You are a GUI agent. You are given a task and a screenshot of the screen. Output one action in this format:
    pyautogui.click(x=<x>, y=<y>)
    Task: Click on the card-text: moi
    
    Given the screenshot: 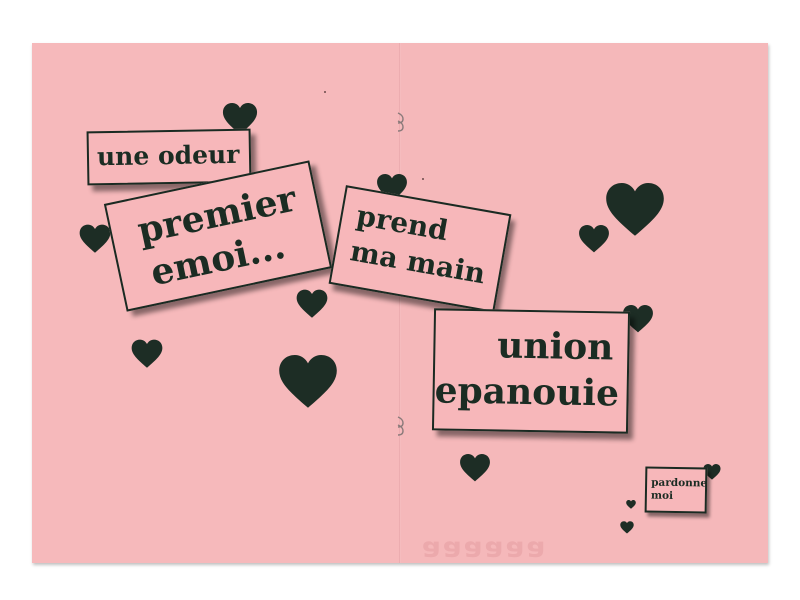 What is the action you would take?
    pyautogui.click(x=662, y=495)
    